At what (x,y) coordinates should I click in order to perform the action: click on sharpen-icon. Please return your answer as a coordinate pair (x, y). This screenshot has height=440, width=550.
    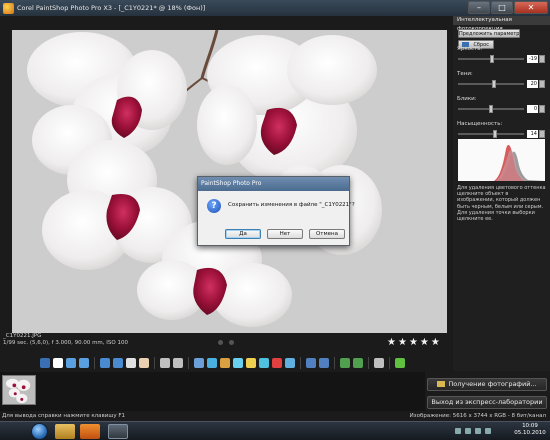
    Looking at the image, I should click on (251, 363).